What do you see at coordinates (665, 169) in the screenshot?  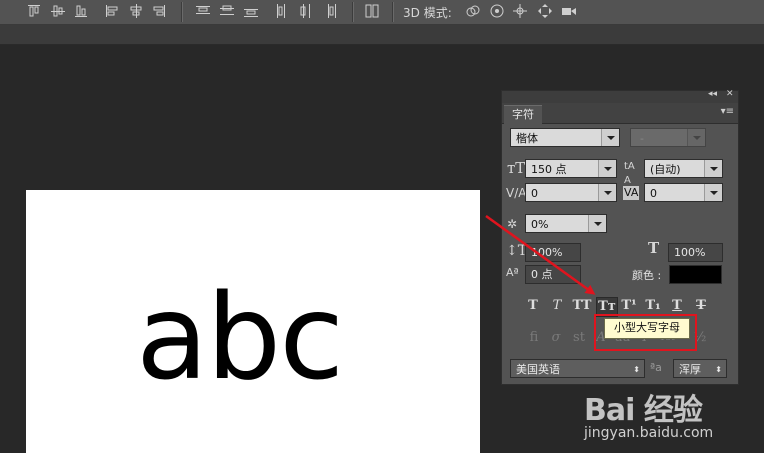 I see `leading-value: (自动)` at bounding box center [665, 169].